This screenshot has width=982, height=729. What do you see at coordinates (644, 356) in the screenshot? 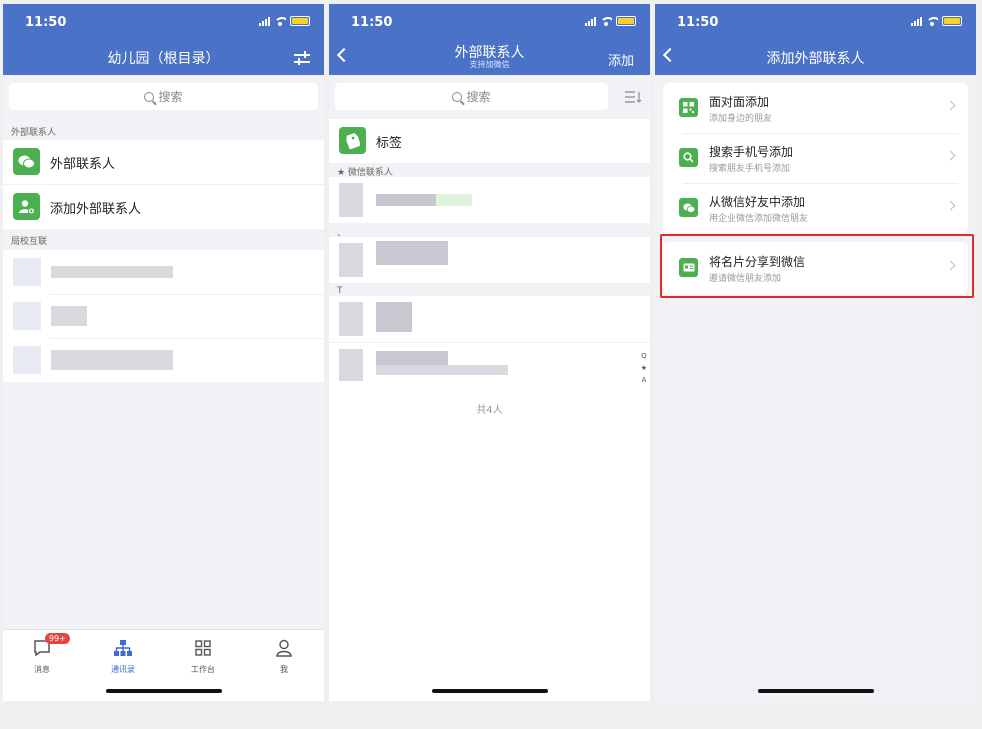
I see `index-letter: Q` at bounding box center [644, 356].